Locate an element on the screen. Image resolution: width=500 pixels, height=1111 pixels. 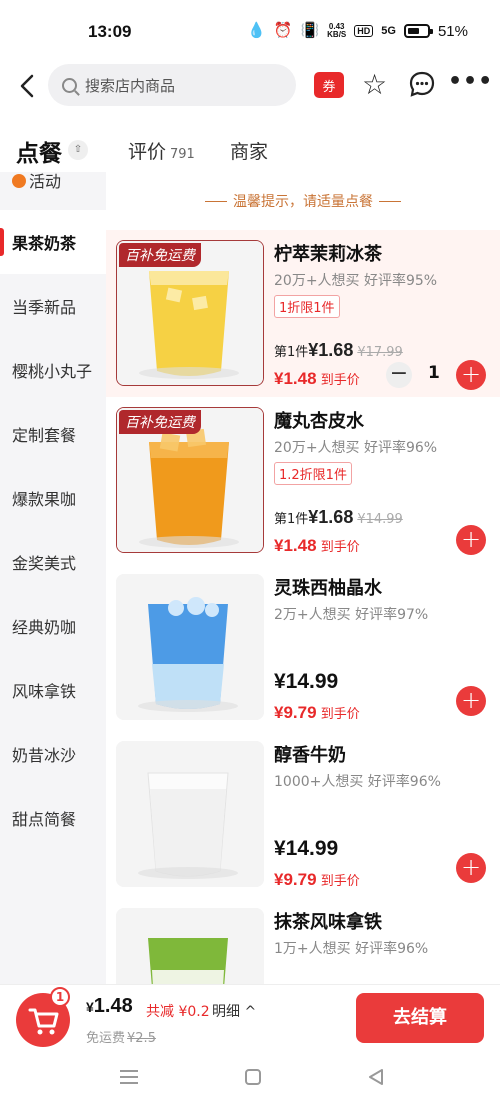
tip-line-left is located at coordinates (216, 201).